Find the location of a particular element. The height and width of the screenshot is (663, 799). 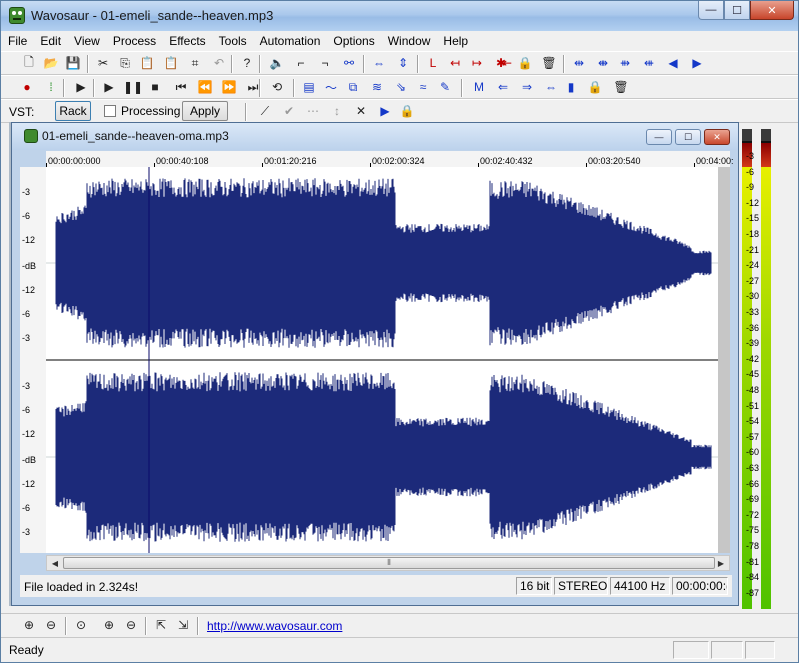

delete-x-icon: ✕ is located at coordinates (361, 111).